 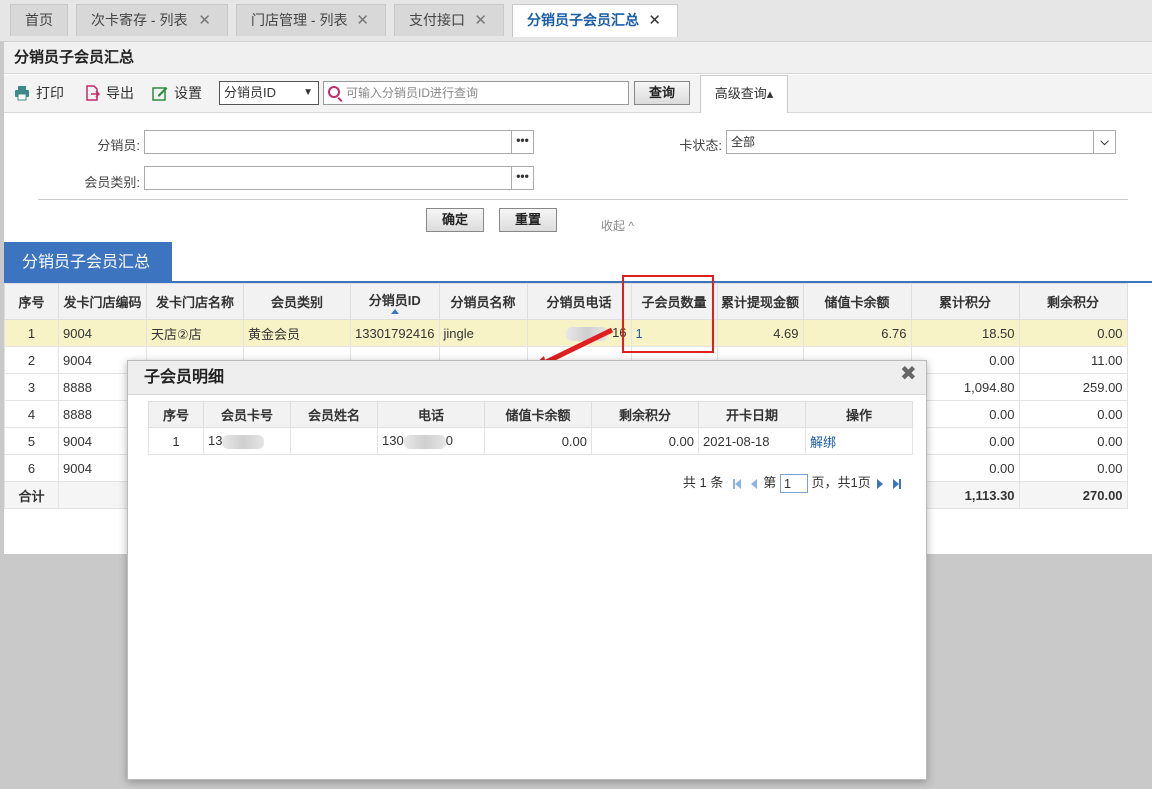 I want to click on col-header: 开卡日期, so click(x=752, y=414).